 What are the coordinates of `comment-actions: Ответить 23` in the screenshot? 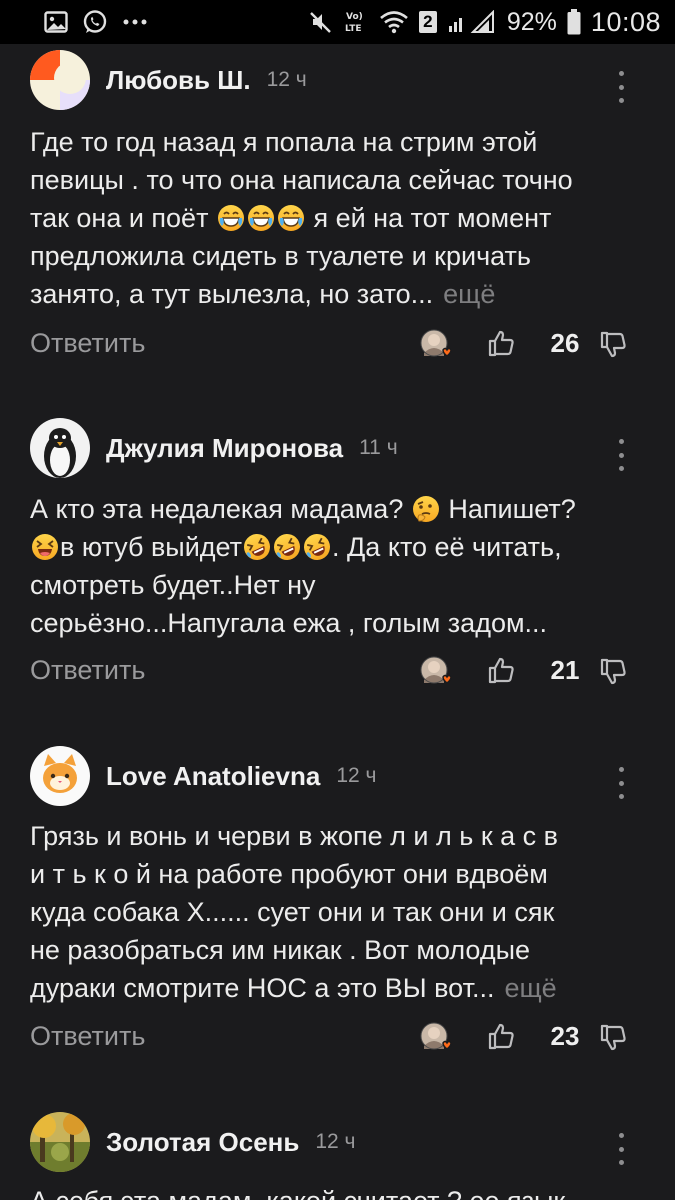 It's located at (337, 1036).